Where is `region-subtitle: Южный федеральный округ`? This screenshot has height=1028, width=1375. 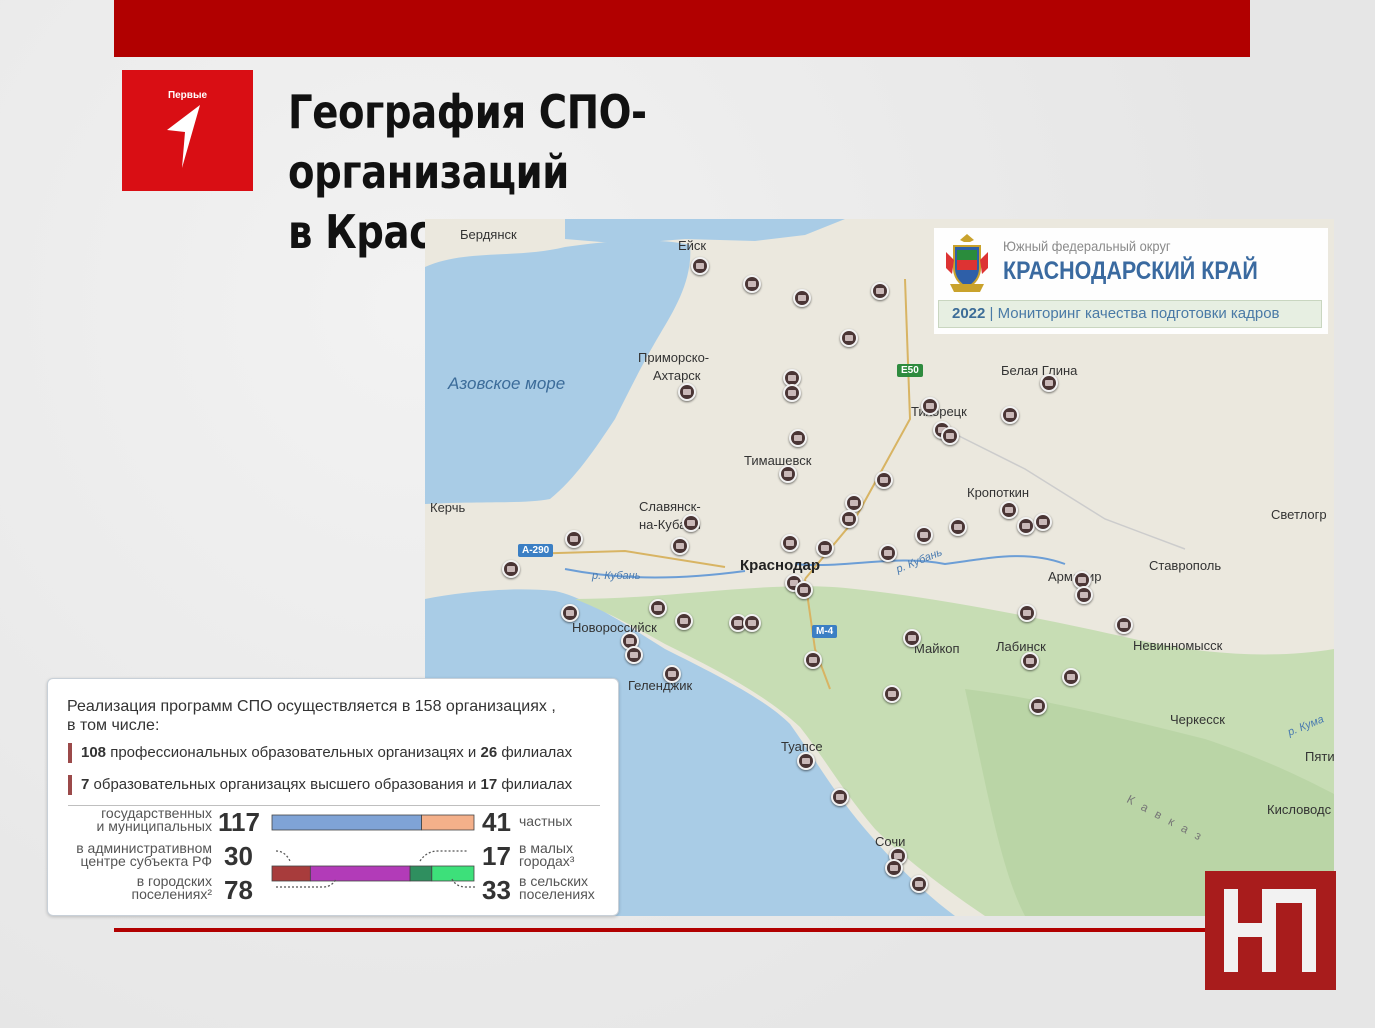
region-subtitle: Южный федеральный округ is located at coordinates (1087, 246).